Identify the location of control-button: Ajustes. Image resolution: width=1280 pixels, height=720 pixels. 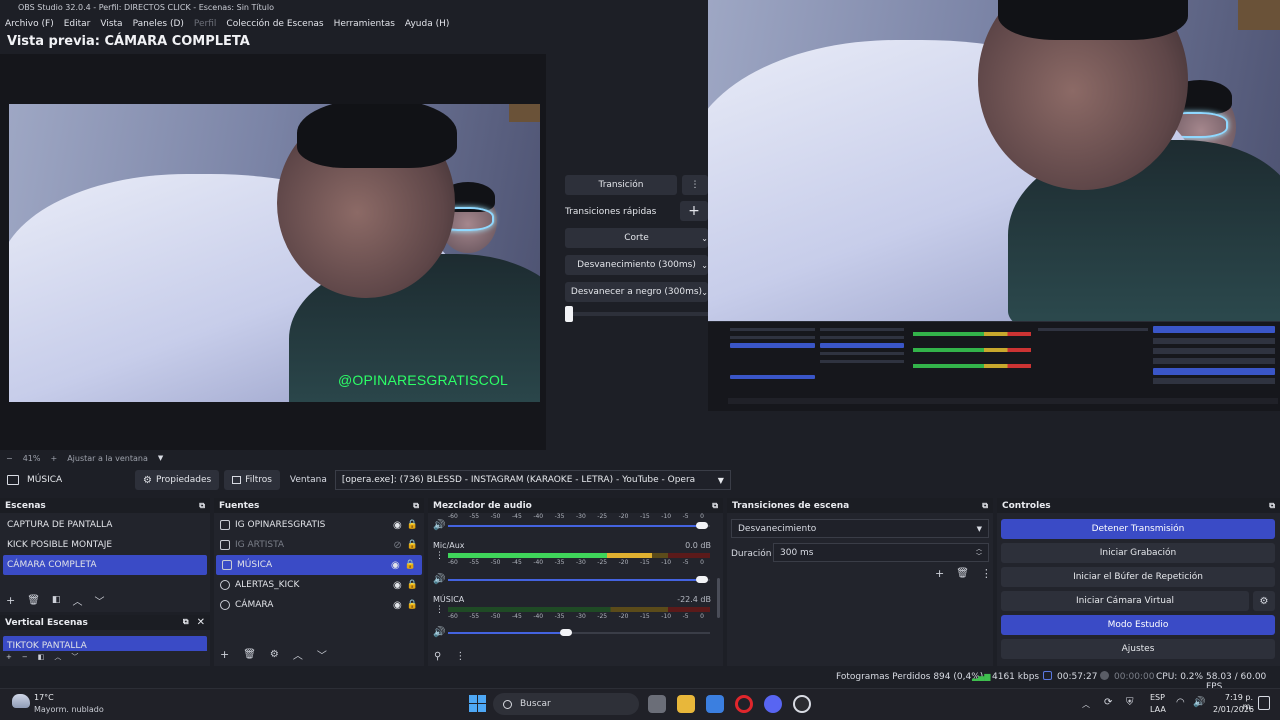
(1138, 649).